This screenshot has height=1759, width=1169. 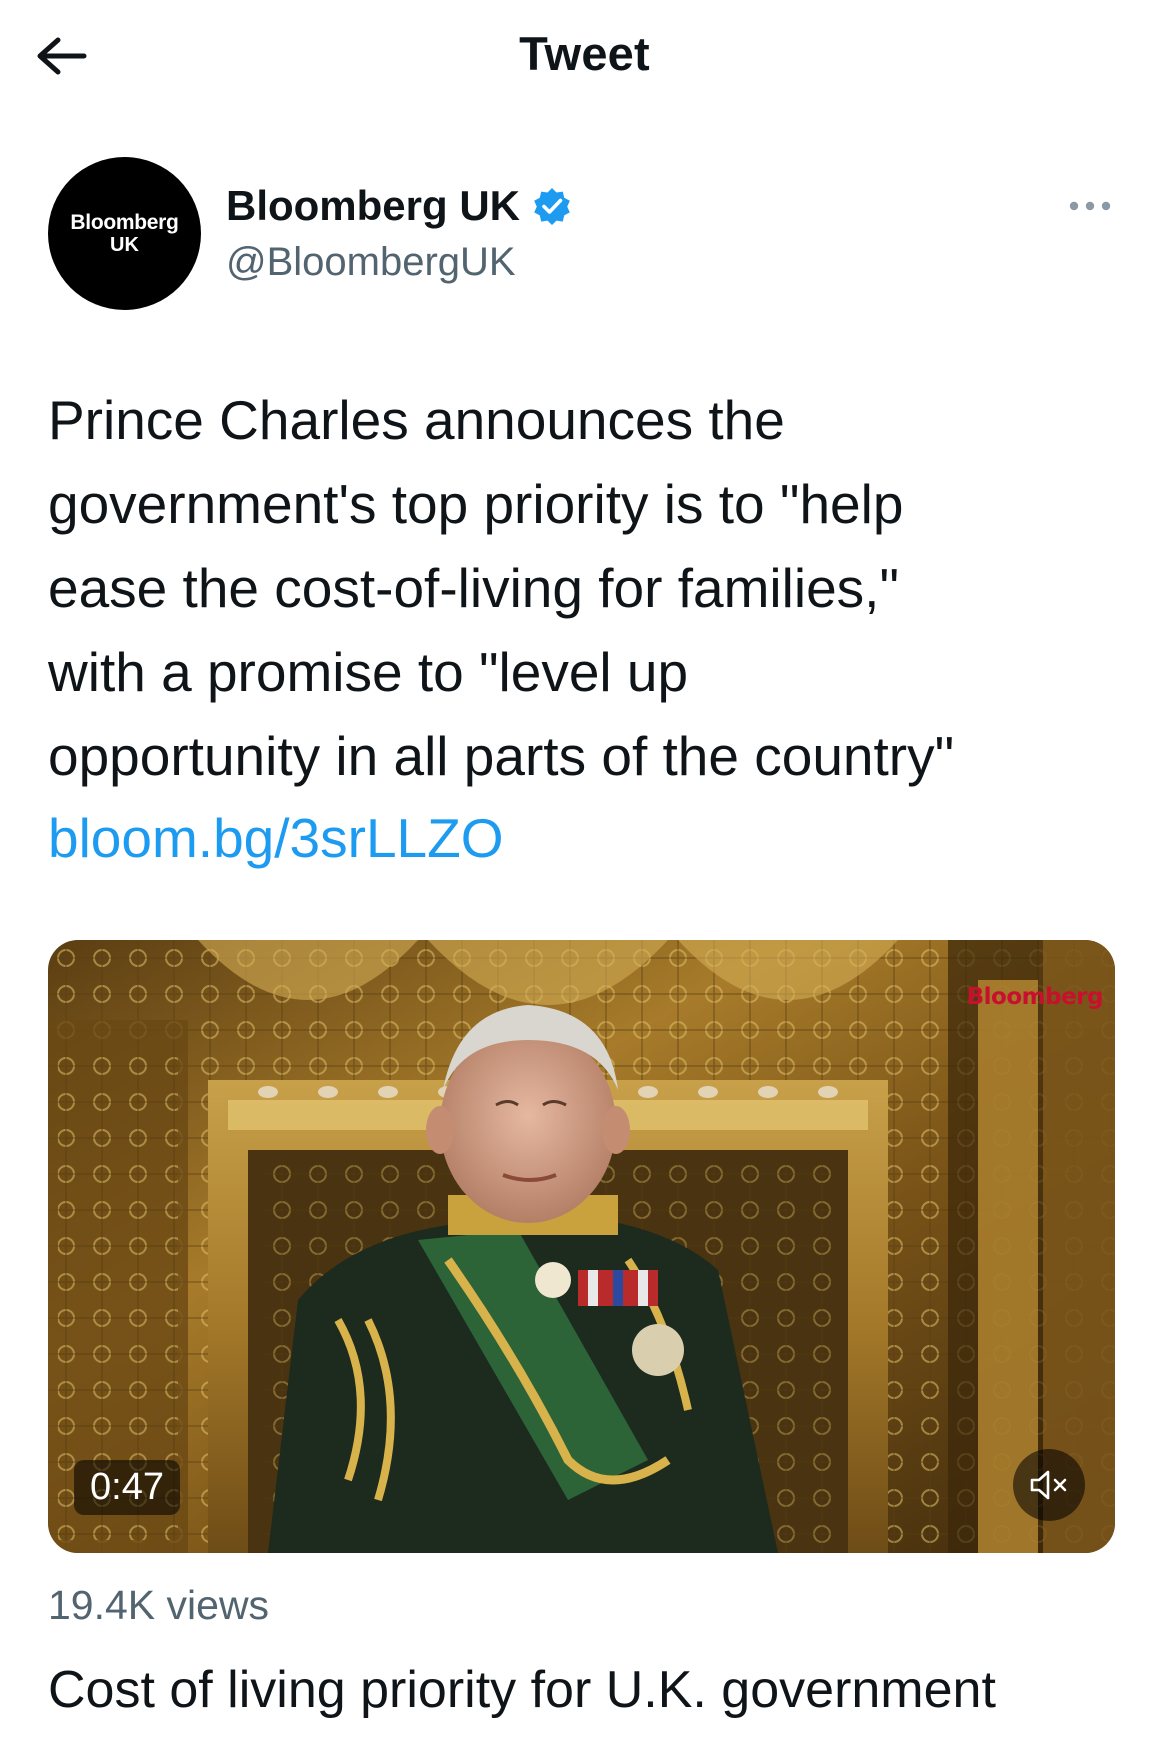 What do you see at coordinates (124, 222) in the screenshot?
I see `avatar-text-line1: Bloomberg` at bounding box center [124, 222].